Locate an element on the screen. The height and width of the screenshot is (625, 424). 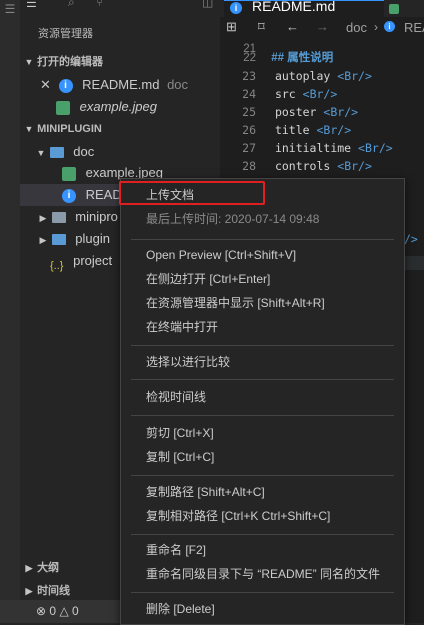
code-line: 27 initialtime <Br/> is located at coordinates (307, 148).